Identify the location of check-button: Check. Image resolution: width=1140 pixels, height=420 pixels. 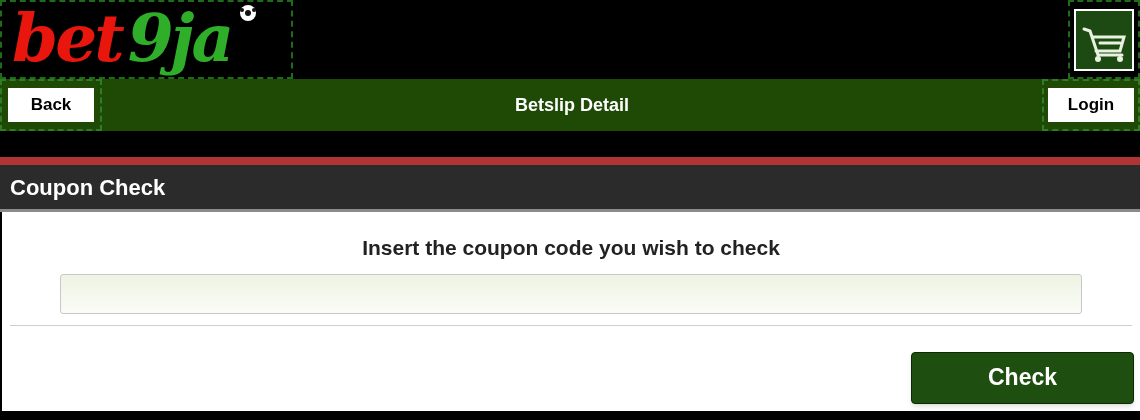
(1022, 377).